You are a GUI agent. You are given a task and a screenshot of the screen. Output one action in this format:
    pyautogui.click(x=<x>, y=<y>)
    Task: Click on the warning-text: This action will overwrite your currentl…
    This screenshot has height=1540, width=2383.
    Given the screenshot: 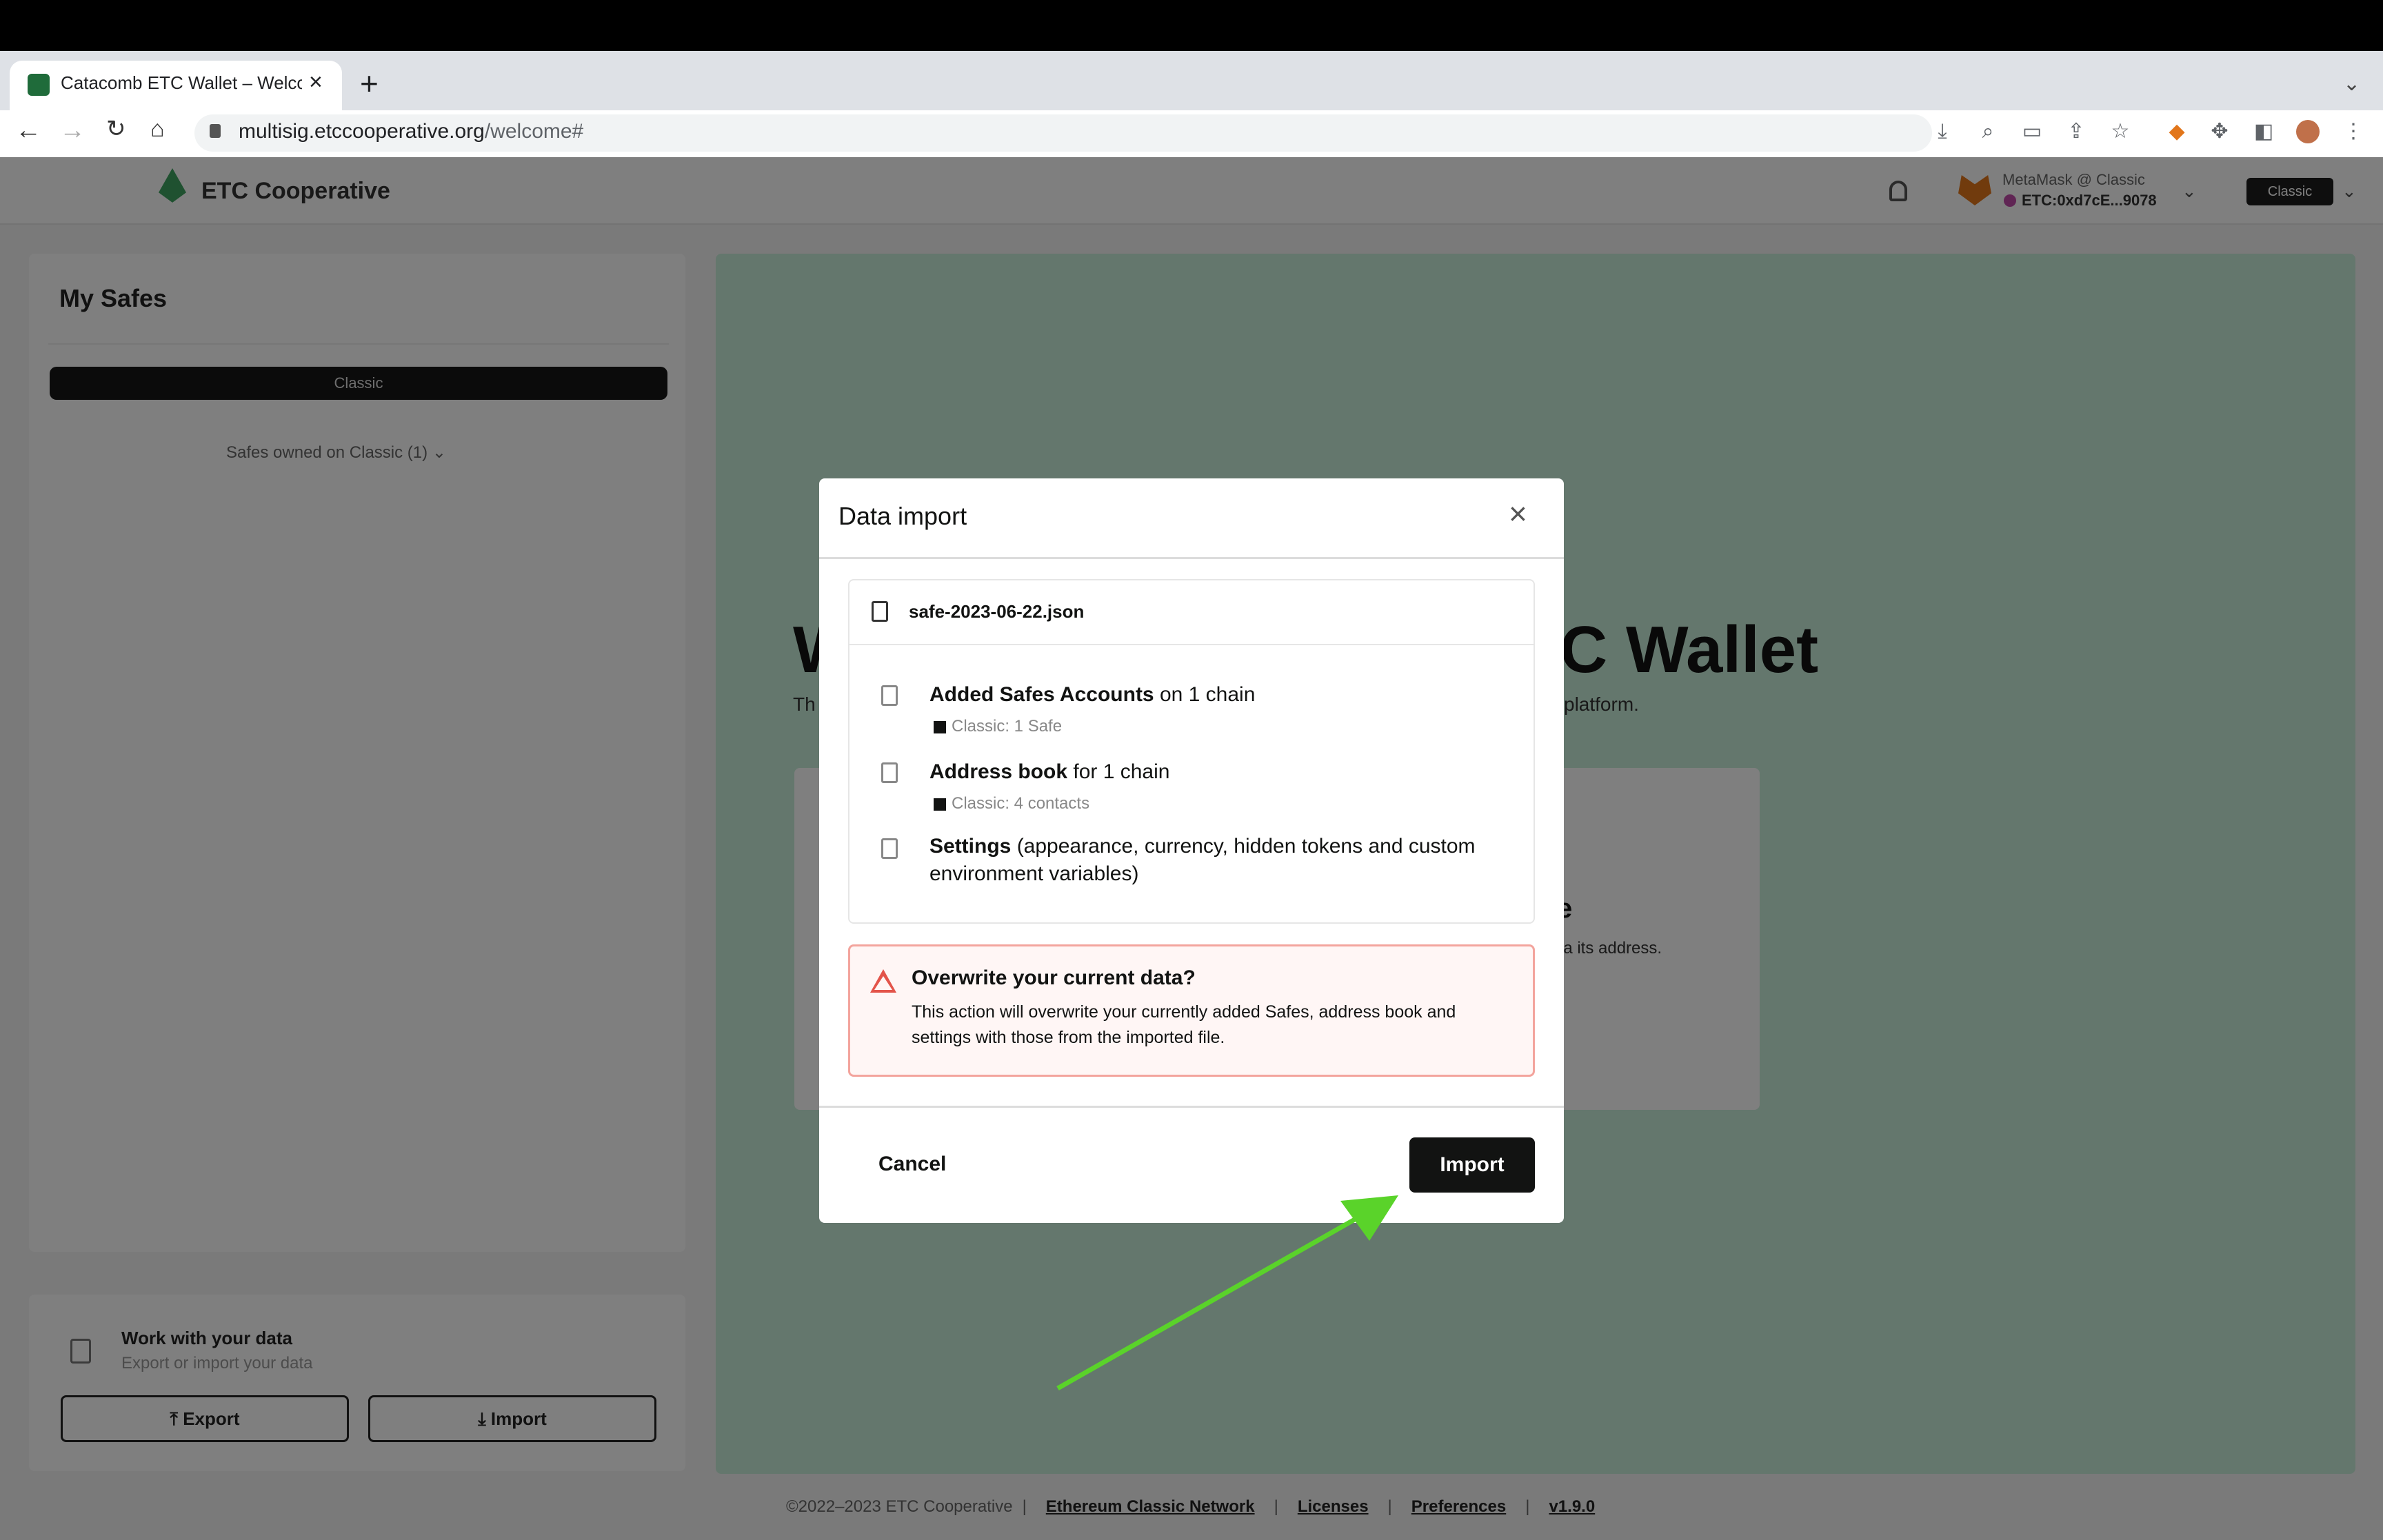 What is the action you would take?
    pyautogui.click(x=1184, y=1024)
    